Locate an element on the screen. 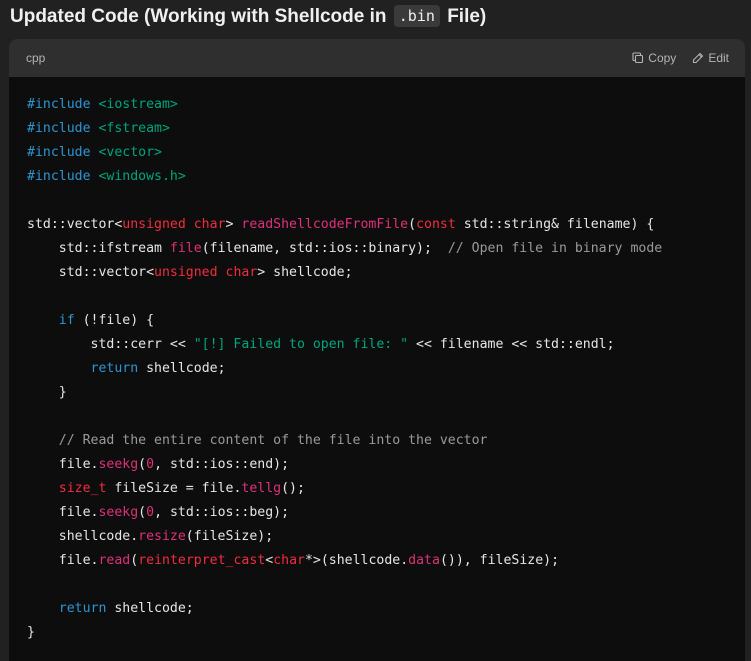  code-line: #include <iostream> is located at coordinates (386, 105).